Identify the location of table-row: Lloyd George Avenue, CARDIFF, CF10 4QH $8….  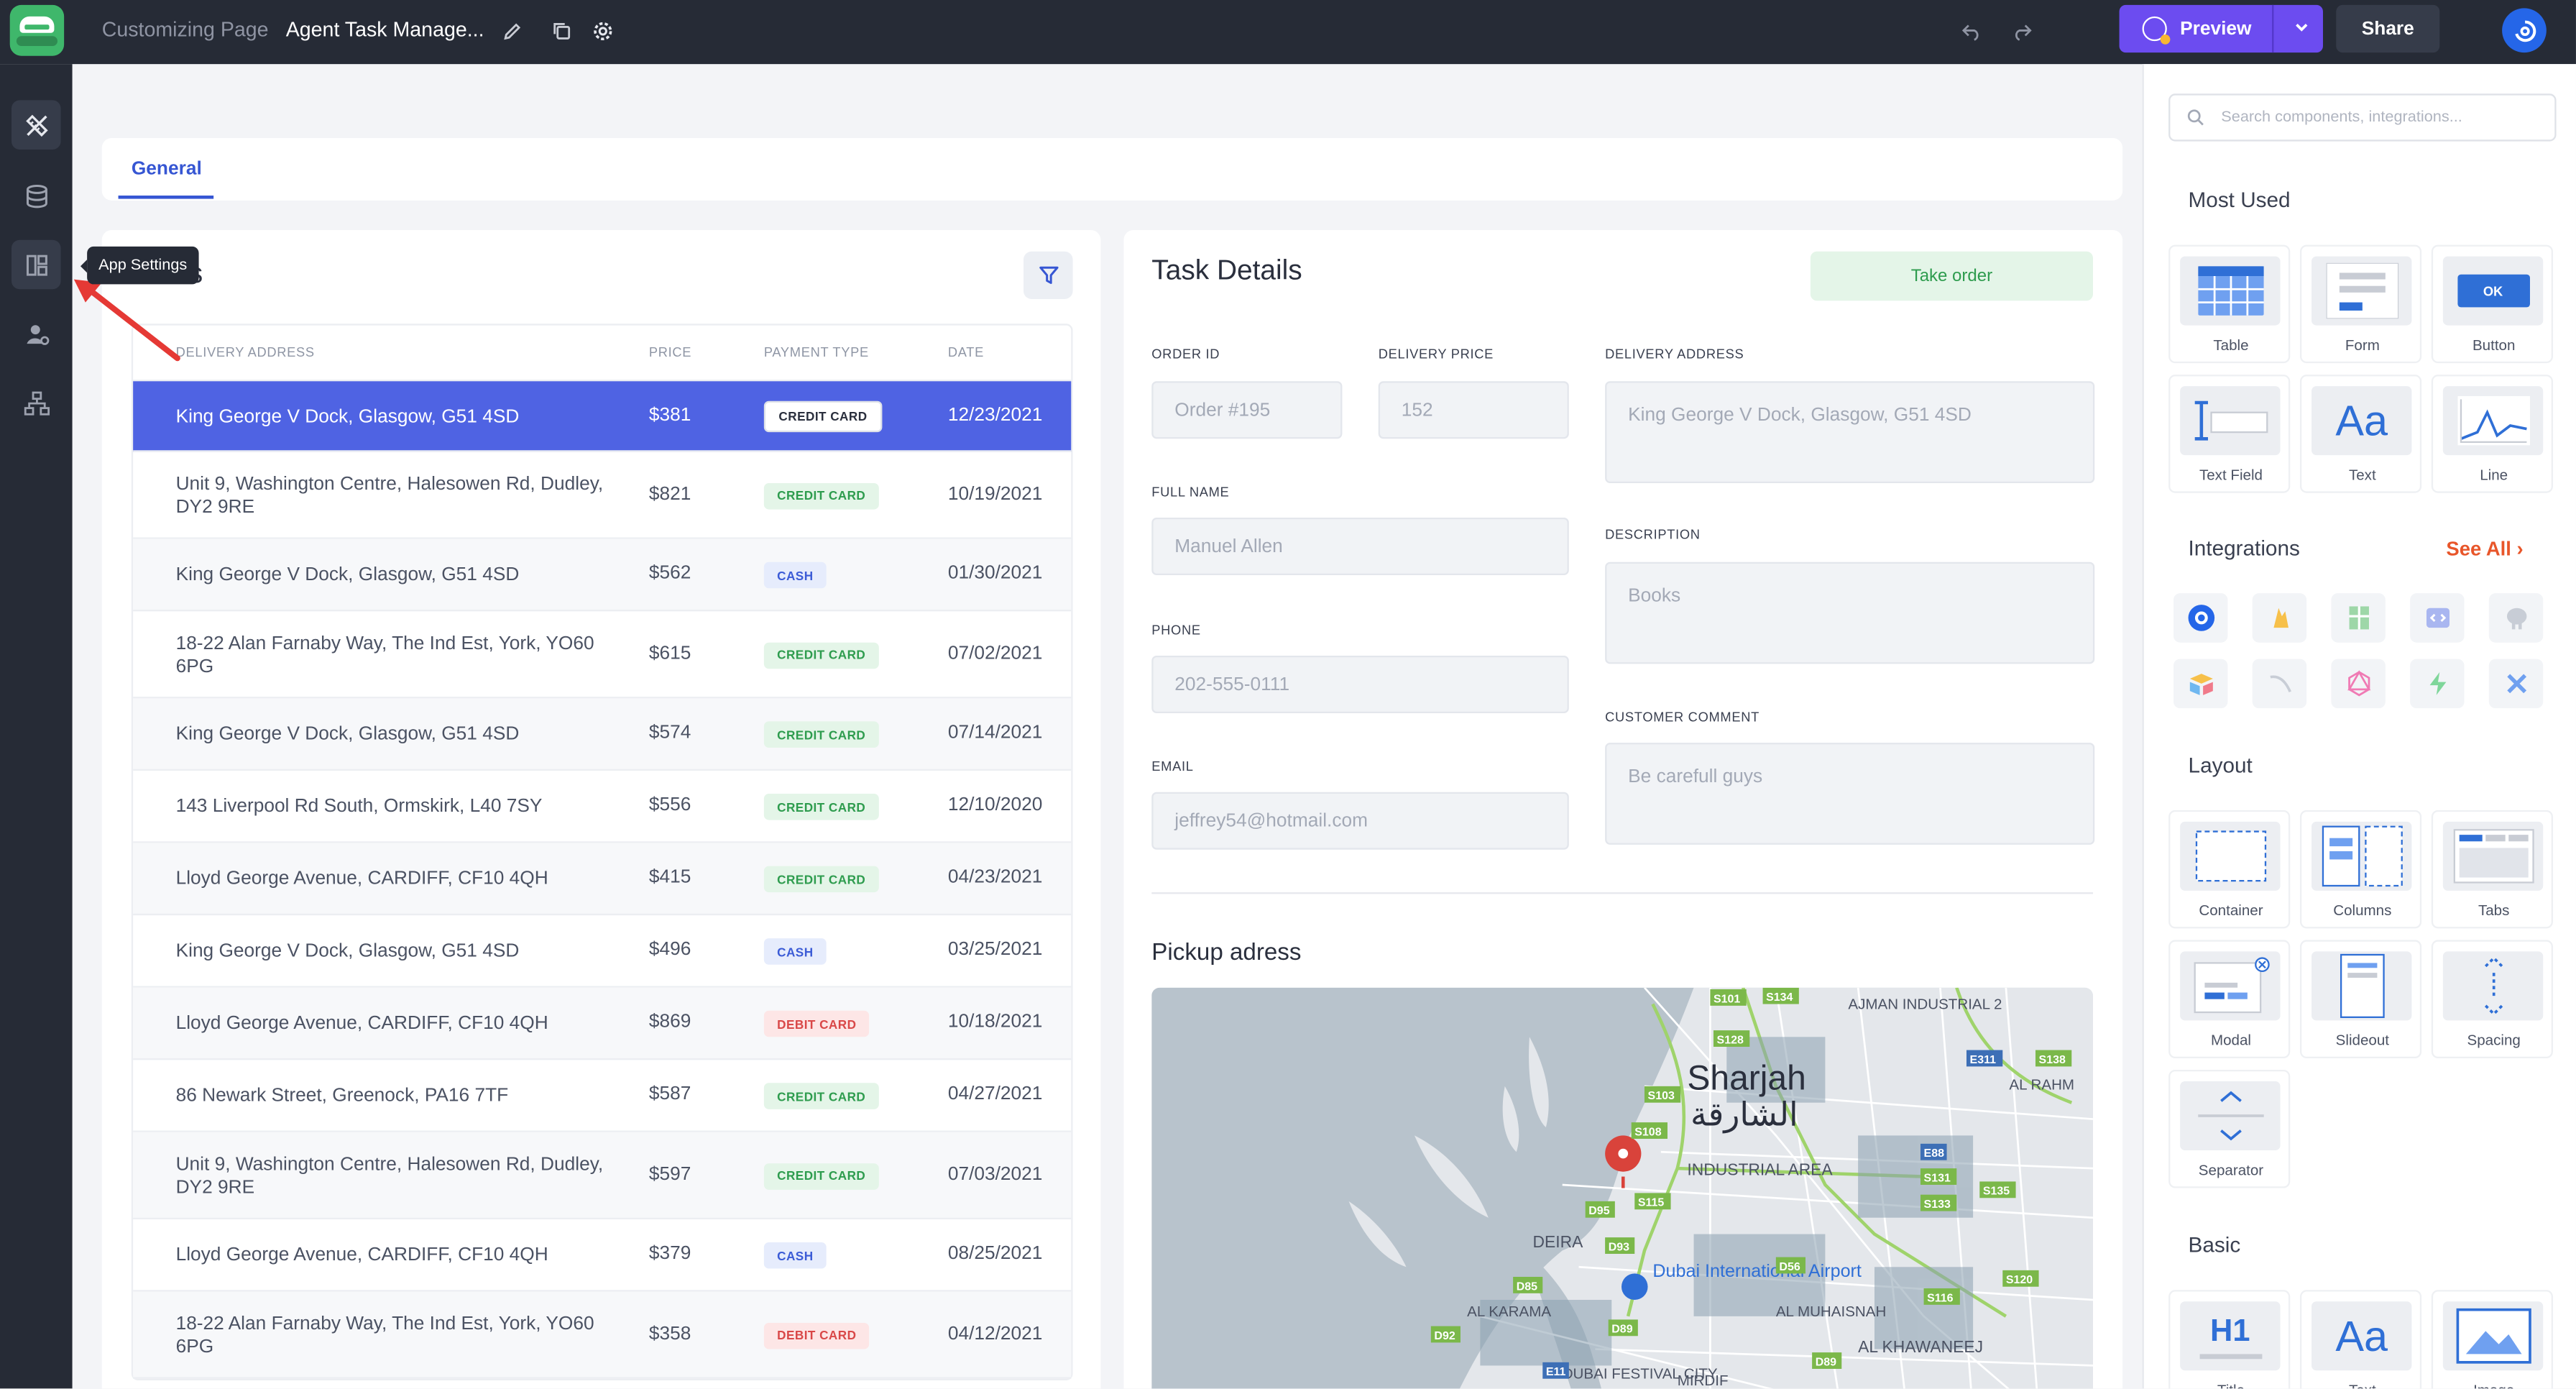
(602, 1023).